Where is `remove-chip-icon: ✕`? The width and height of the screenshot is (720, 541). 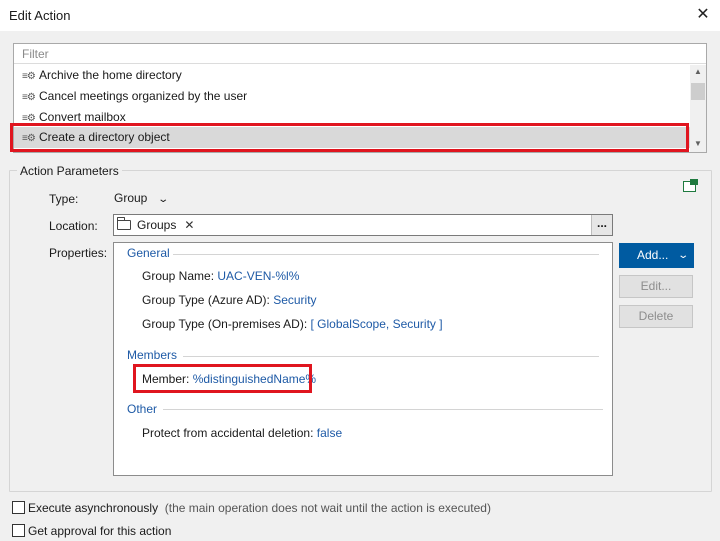 remove-chip-icon: ✕ is located at coordinates (189, 225).